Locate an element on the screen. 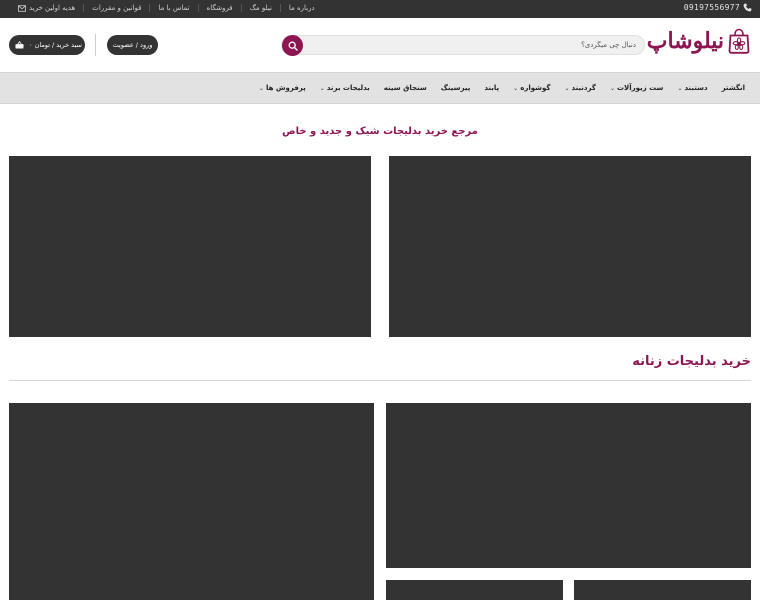 This screenshot has width=760, height=600. search-icon is located at coordinates (293, 46).